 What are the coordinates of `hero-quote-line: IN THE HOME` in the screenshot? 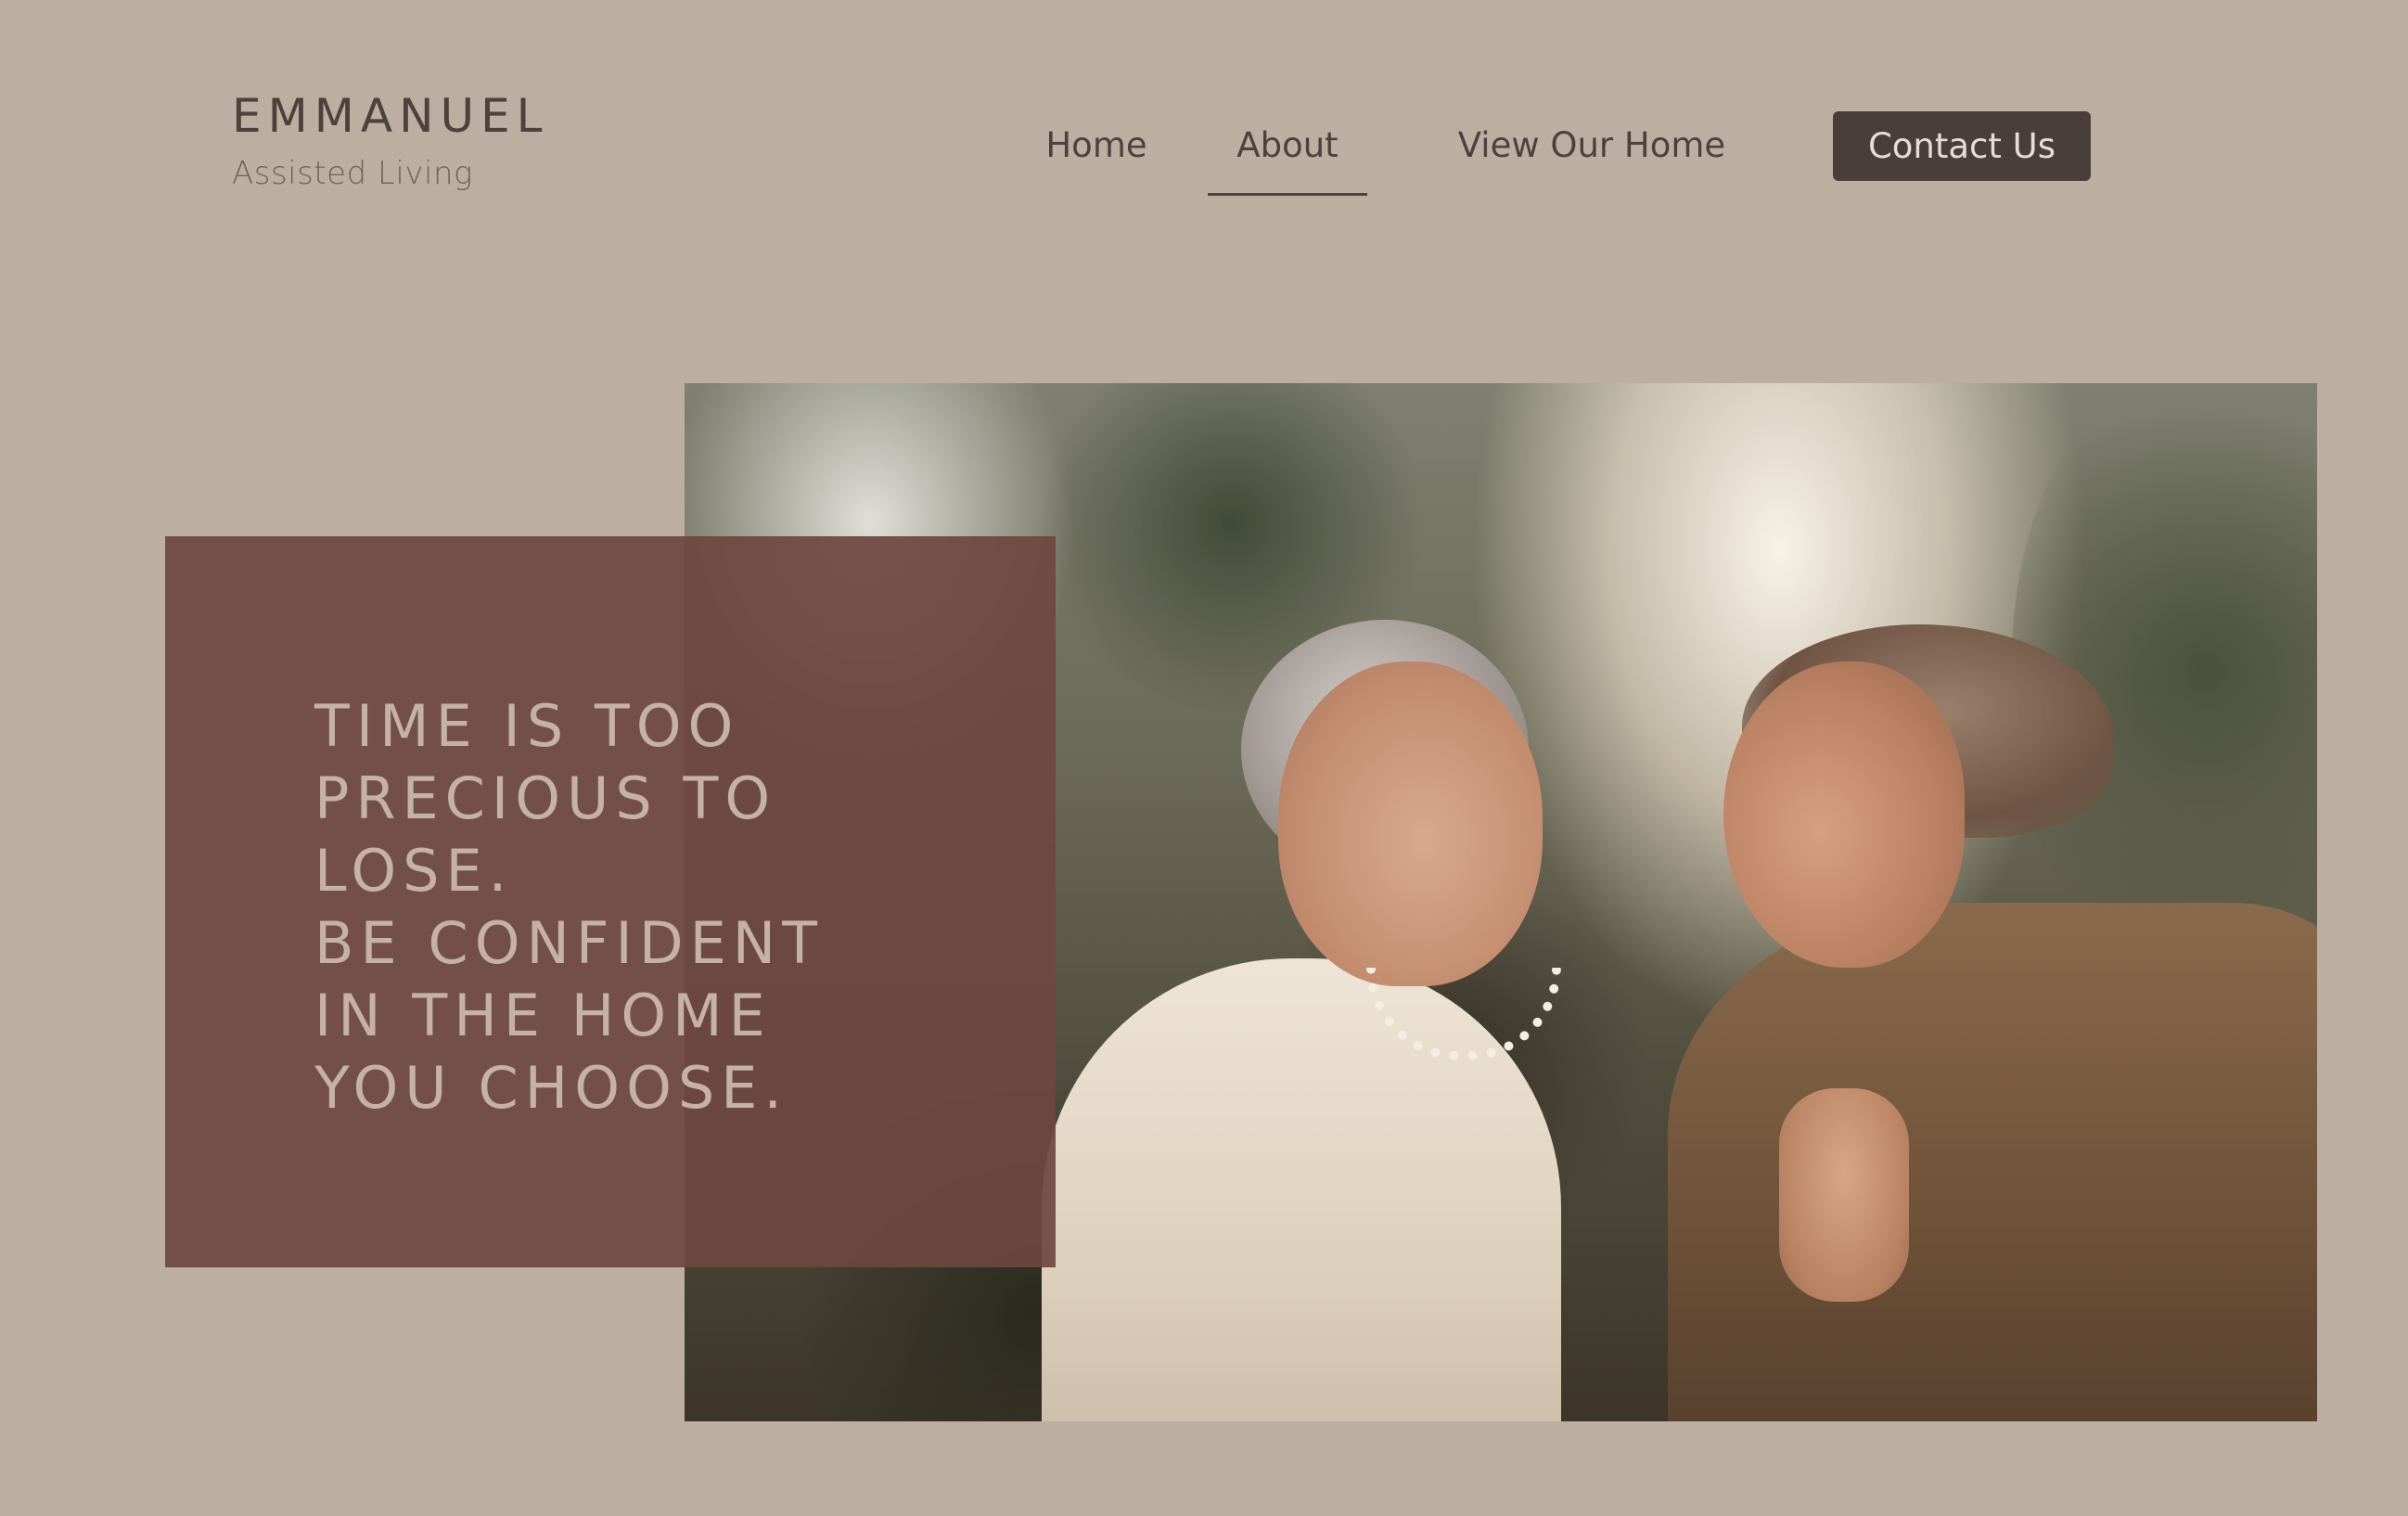 It's located at (543, 1015).